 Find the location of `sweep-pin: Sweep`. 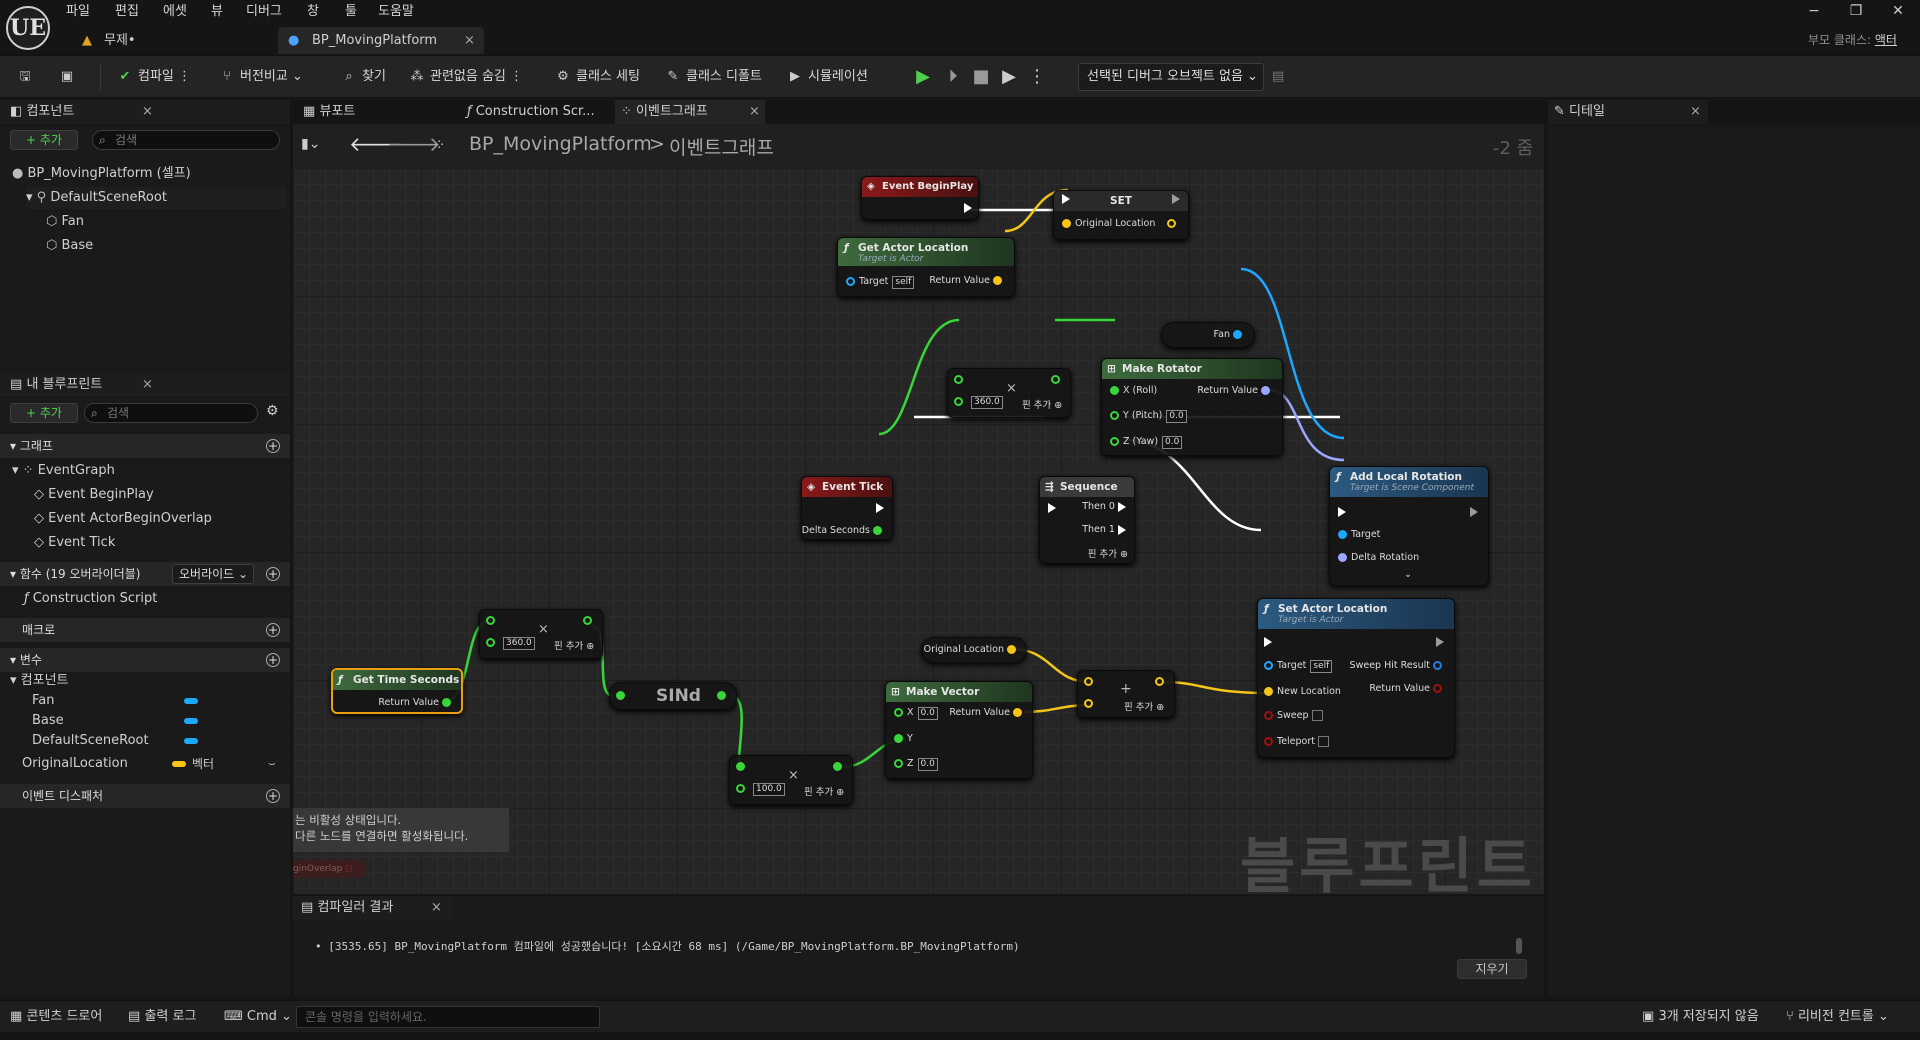

sweep-pin: Sweep is located at coordinates (1293, 715).